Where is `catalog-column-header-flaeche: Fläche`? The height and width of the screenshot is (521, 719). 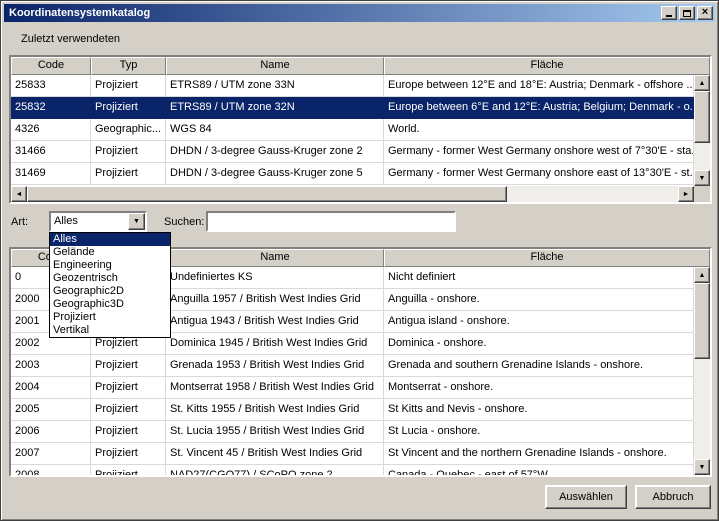
catalog-column-header-flaeche: Fläche is located at coordinates (547, 258).